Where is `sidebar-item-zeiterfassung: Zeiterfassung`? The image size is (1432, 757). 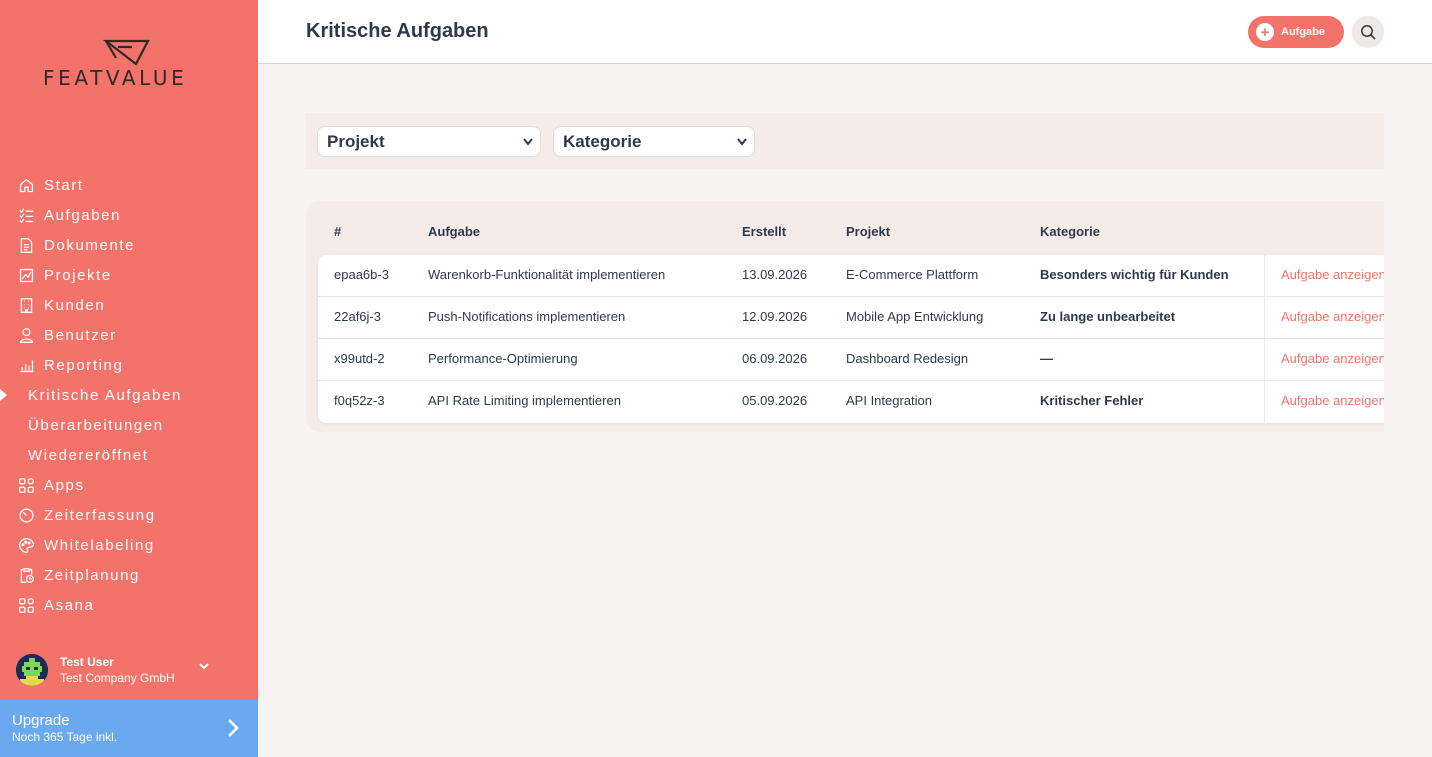
sidebar-item-zeiterfassung: Zeiterfassung is located at coordinates (129, 515).